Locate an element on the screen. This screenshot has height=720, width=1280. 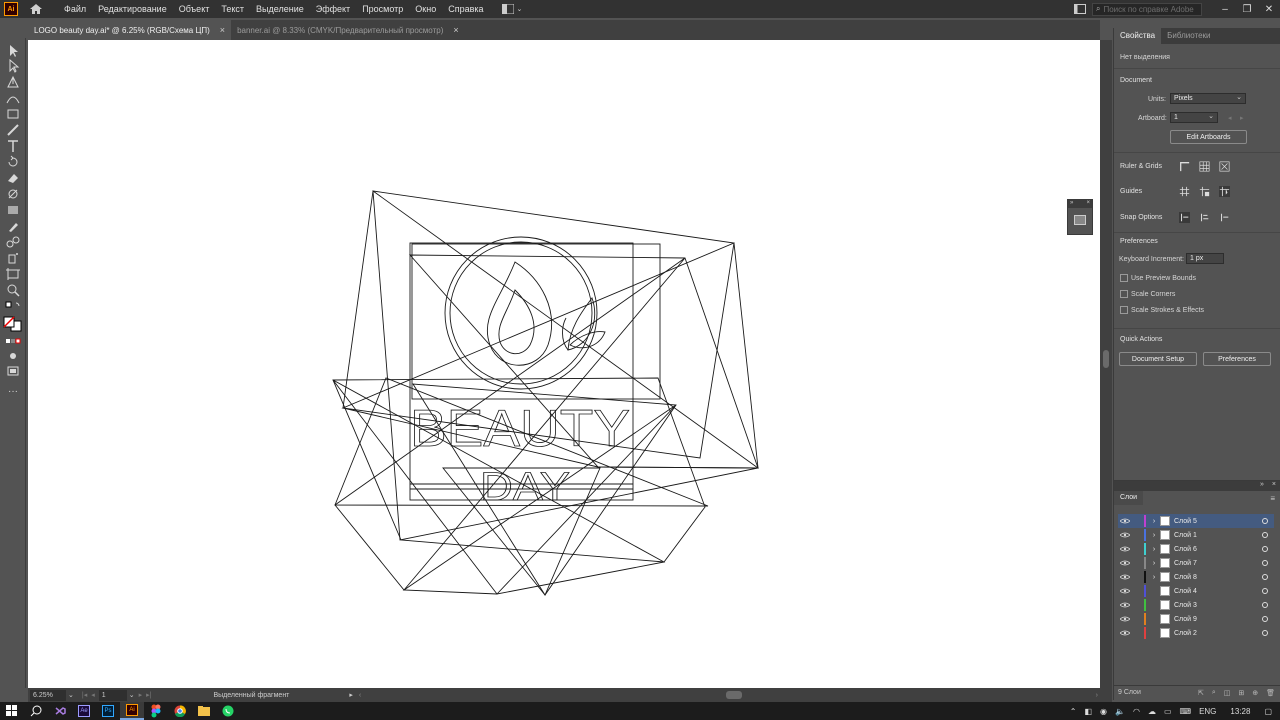
fill-stroke-swatch-icon is located at coordinates (13, 324).